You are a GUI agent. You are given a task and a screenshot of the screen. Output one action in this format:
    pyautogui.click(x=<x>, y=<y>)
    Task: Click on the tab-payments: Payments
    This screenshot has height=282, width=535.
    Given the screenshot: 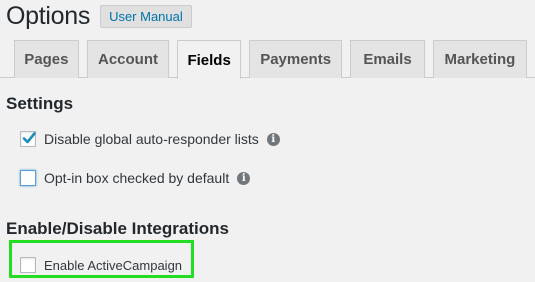 What is the action you would take?
    pyautogui.click(x=296, y=59)
    